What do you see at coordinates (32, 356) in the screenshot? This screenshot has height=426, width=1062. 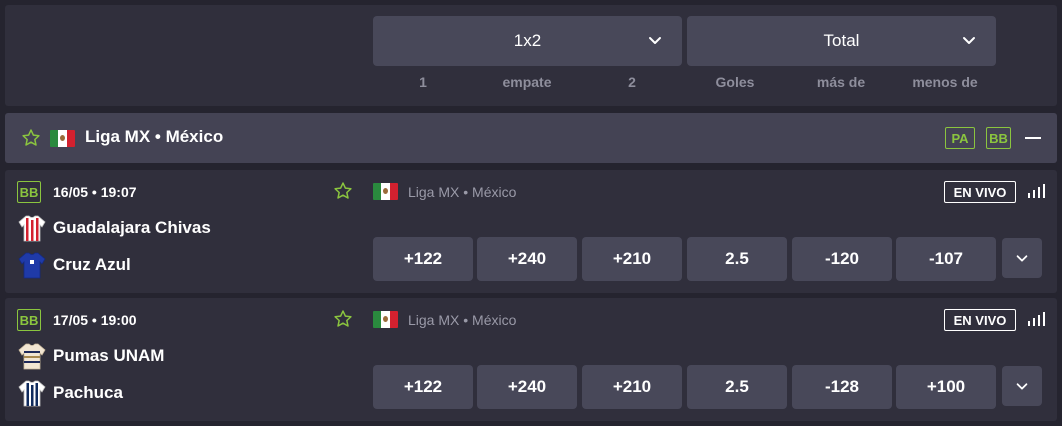 I see `pumas-jersey-icon` at bounding box center [32, 356].